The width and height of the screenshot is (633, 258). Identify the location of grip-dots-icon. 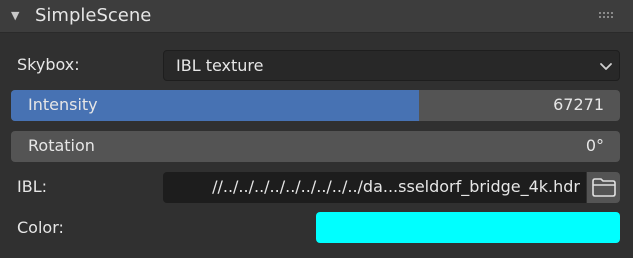
(607, 16).